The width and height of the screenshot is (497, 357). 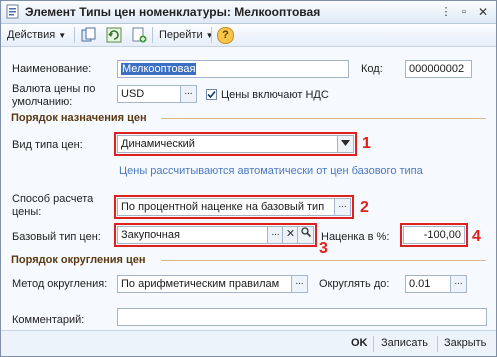 What do you see at coordinates (442, 235) in the screenshot?
I see `markup-value: -100,00` at bounding box center [442, 235].